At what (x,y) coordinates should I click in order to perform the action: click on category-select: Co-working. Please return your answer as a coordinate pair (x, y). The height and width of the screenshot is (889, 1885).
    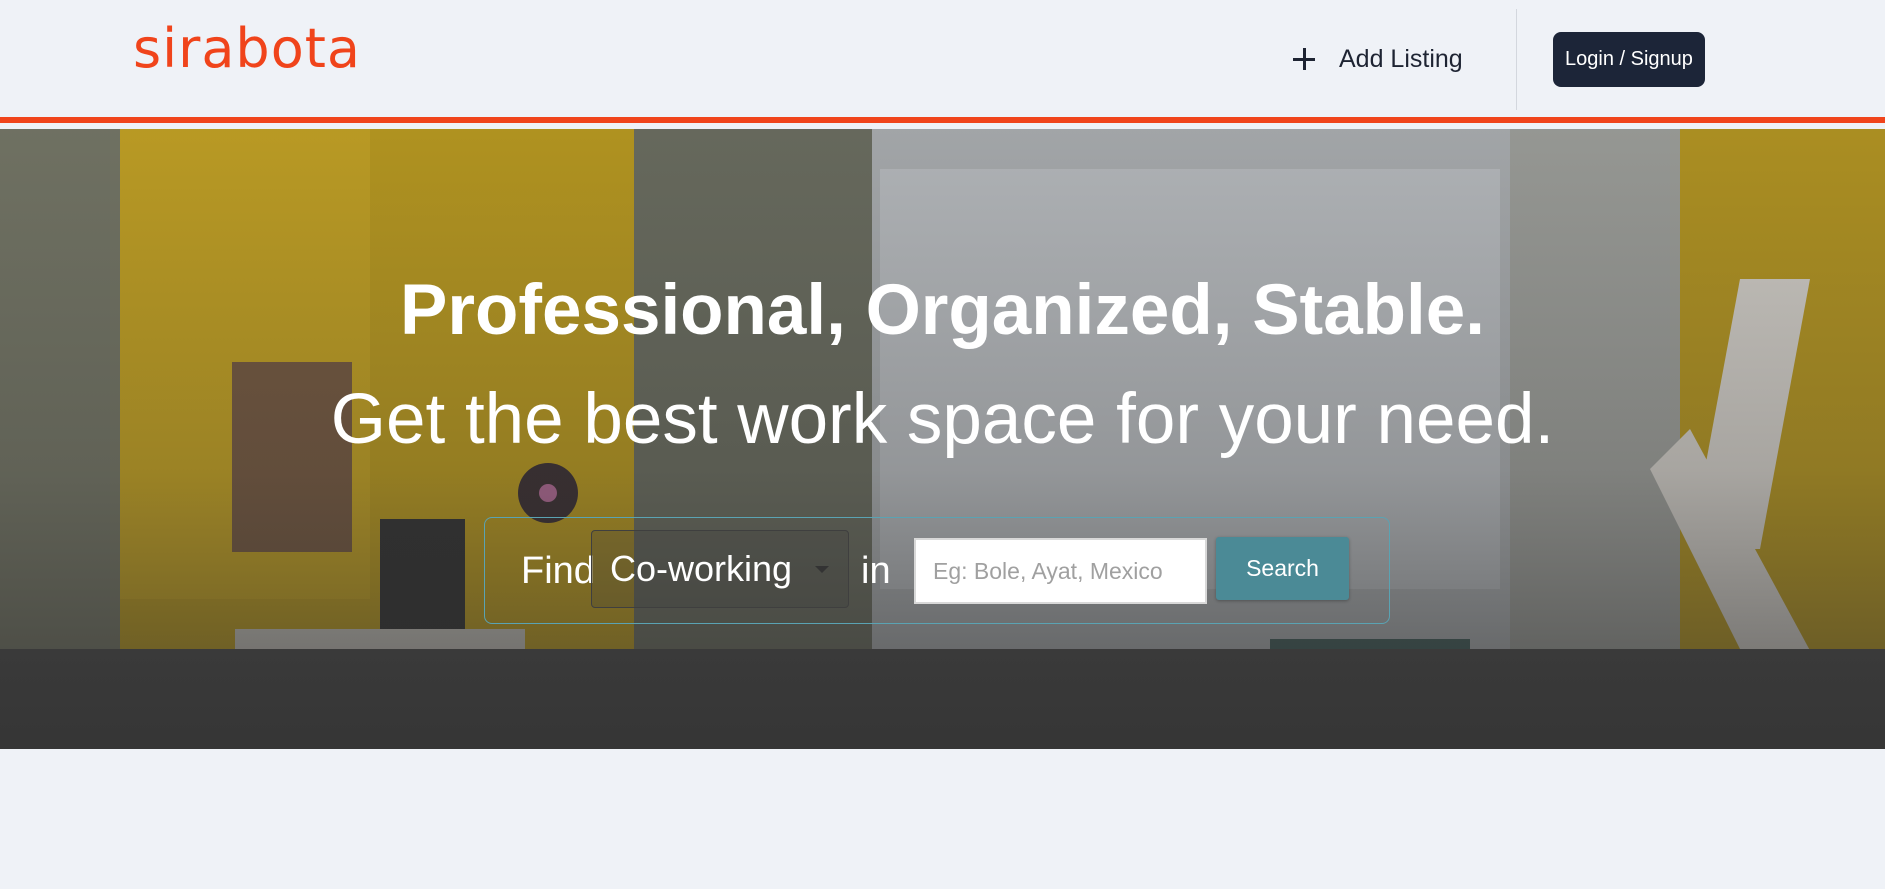
    Looking at the image, I should click on (720, 569).